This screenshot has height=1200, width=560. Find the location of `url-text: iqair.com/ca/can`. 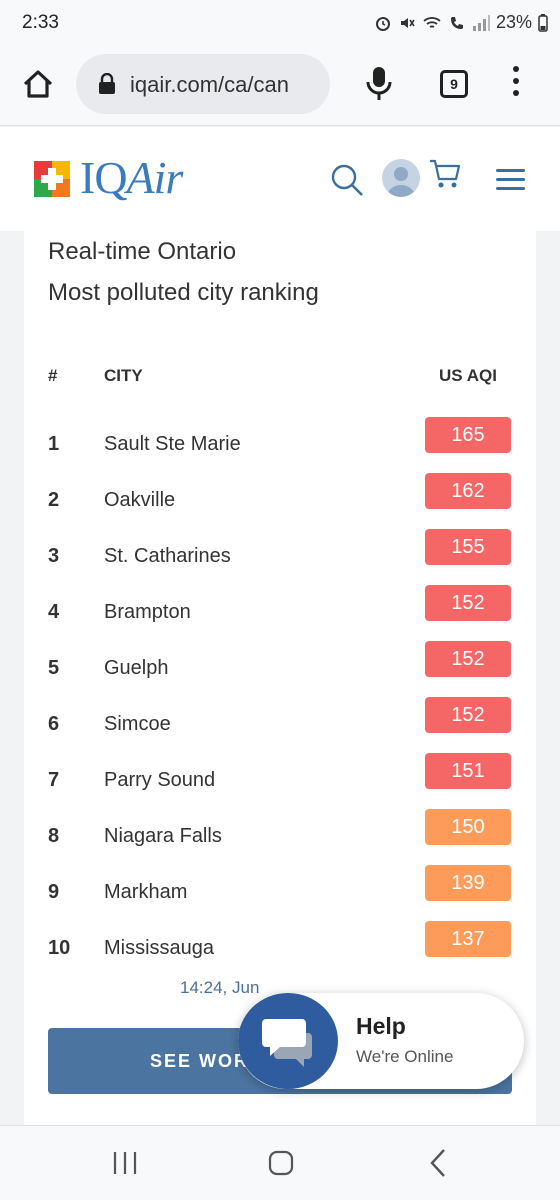

url-text: iqair.com/ca/can is located at coordinates (209, 84).